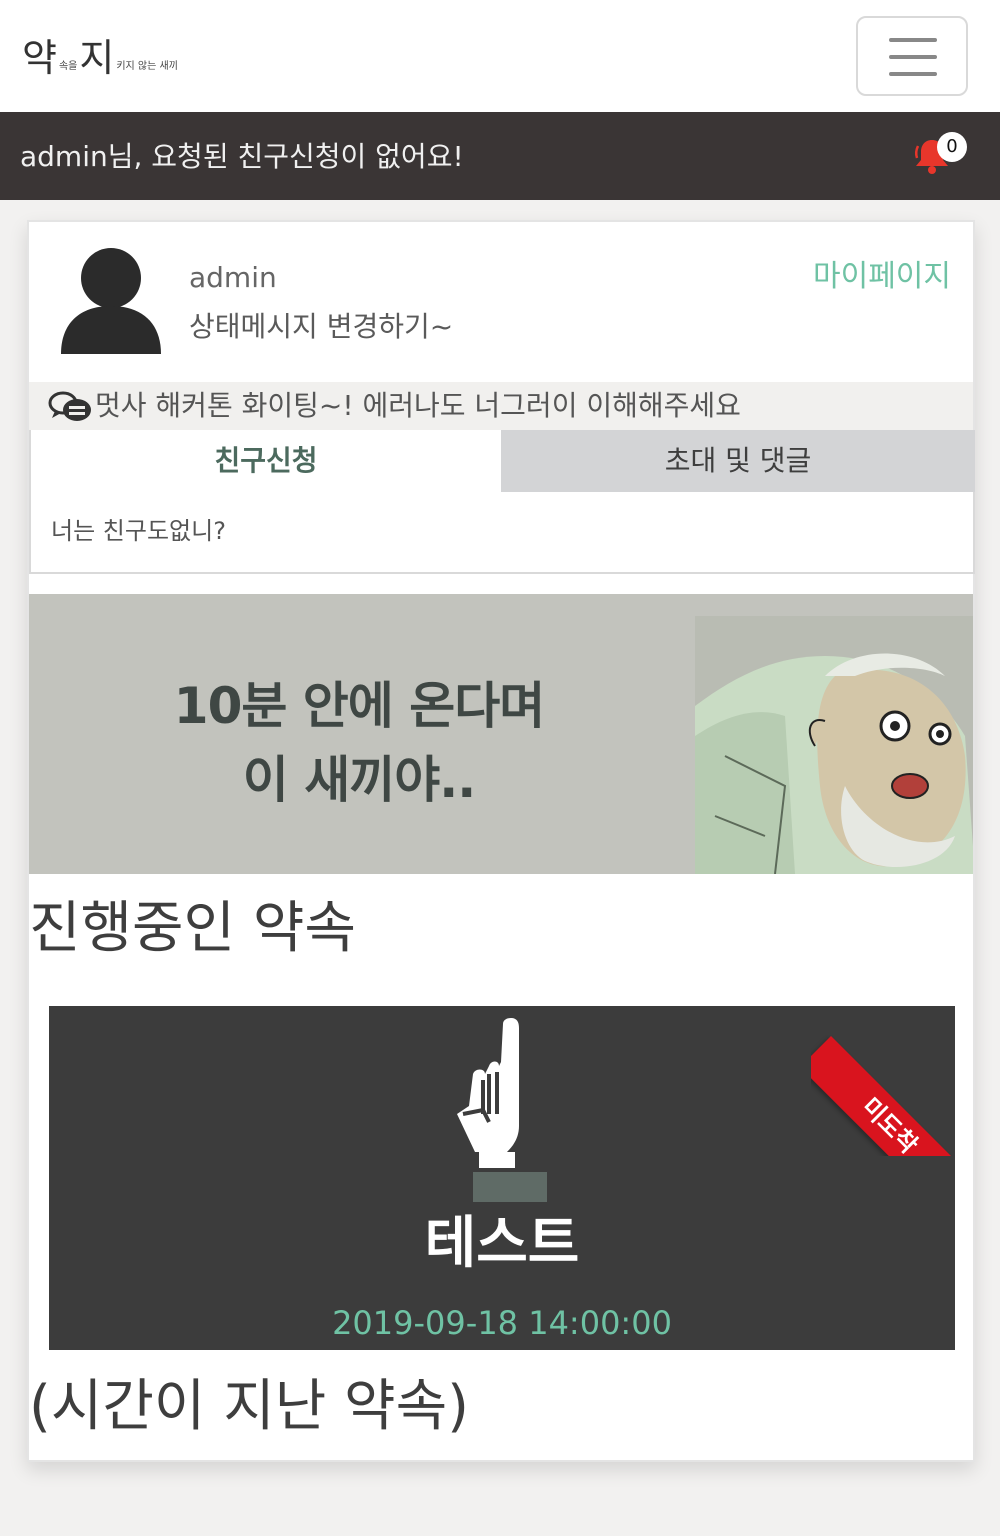 The width and height of the screenshot is (1000, 1536). I want to click on logo-char-2: 지, so click(97, 58).